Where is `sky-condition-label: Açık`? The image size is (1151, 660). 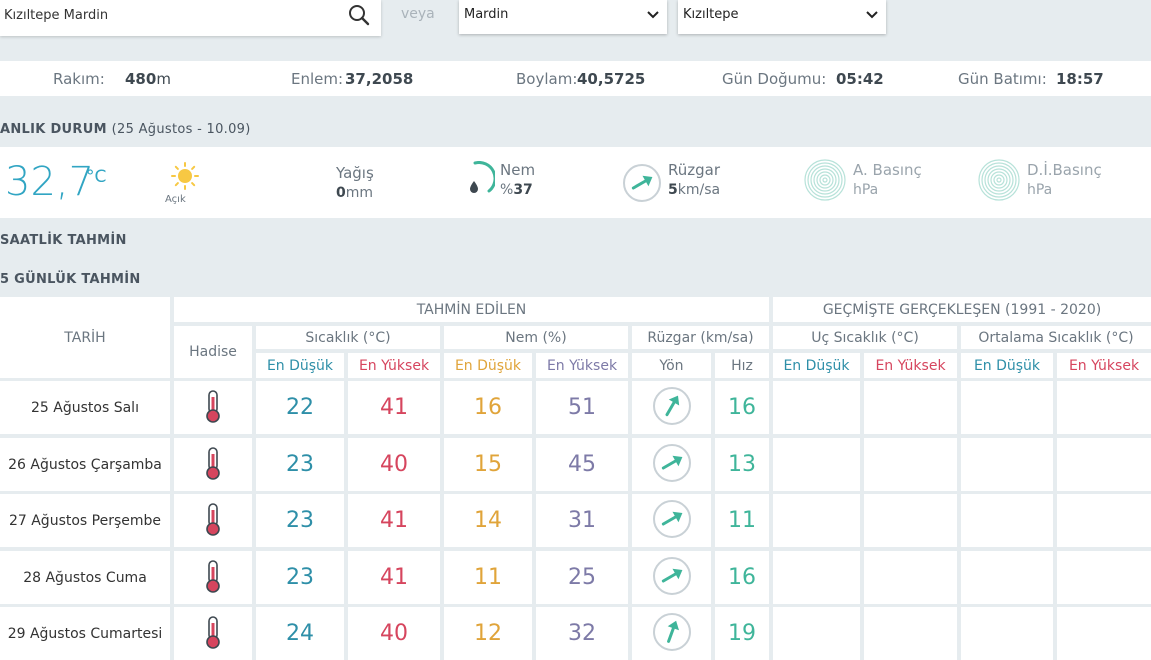
sky-condition-label: Açık is located at coordinates (175, 199).